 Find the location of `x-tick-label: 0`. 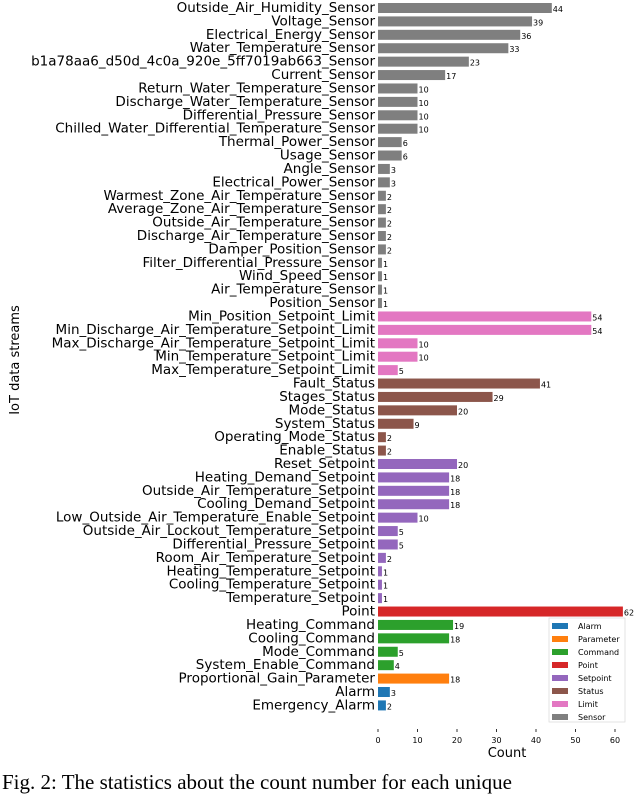

x-tick-label: 0 is located at coordinates (377, 740).